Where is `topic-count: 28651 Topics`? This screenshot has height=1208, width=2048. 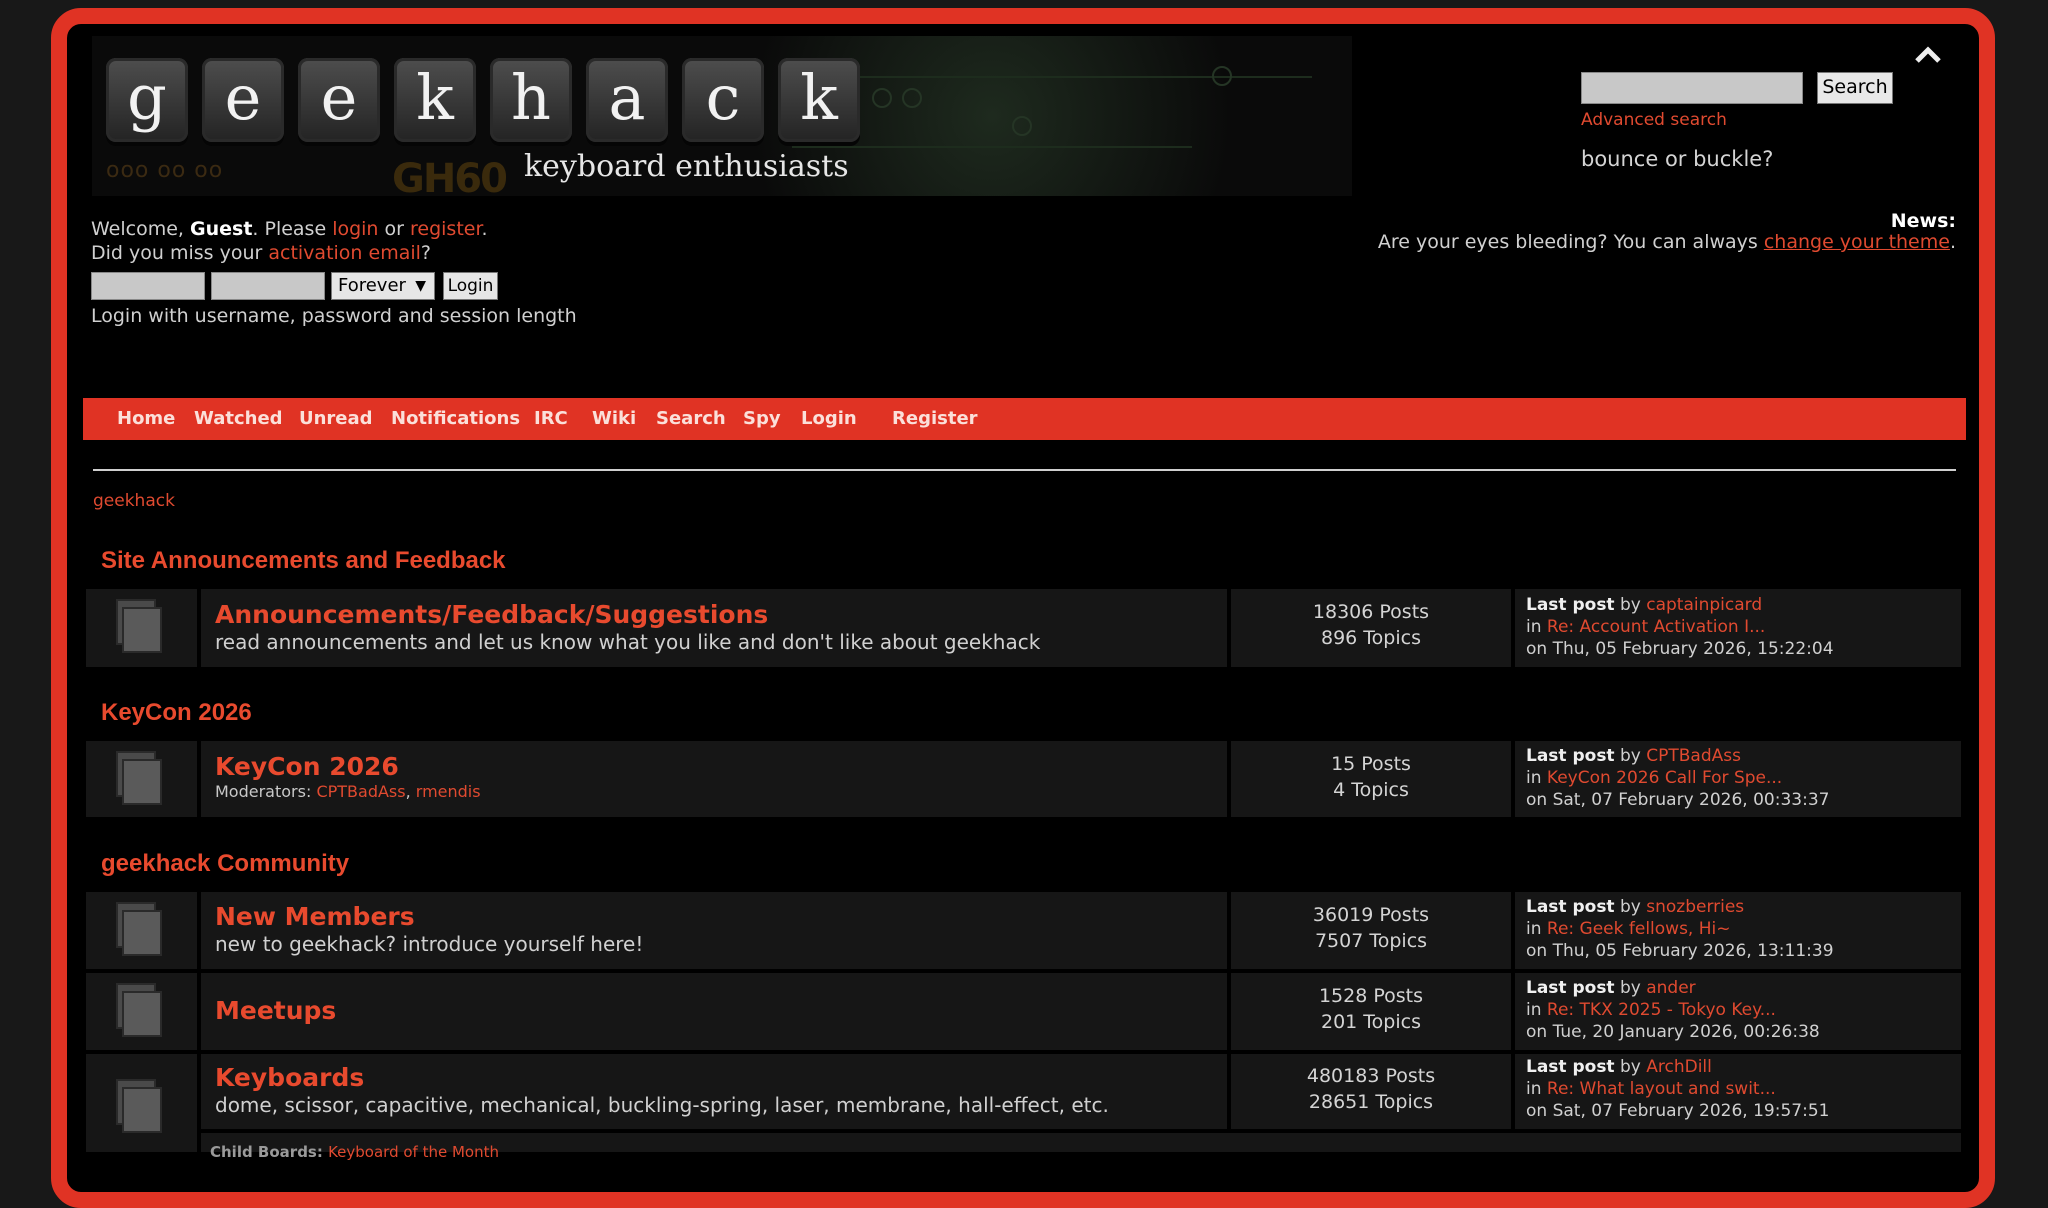 topic-count: 28651 Topics is located at coordinates (1371, 1102).